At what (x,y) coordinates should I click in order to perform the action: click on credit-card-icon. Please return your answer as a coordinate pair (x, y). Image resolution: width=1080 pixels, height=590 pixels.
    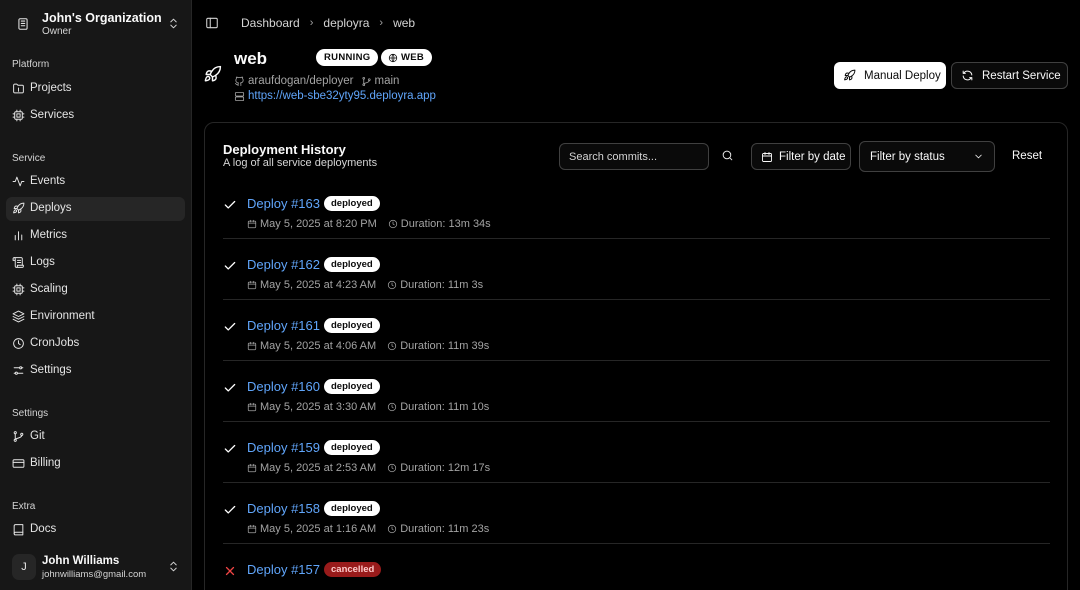
    Looking at the image, I should click on (18, 463).